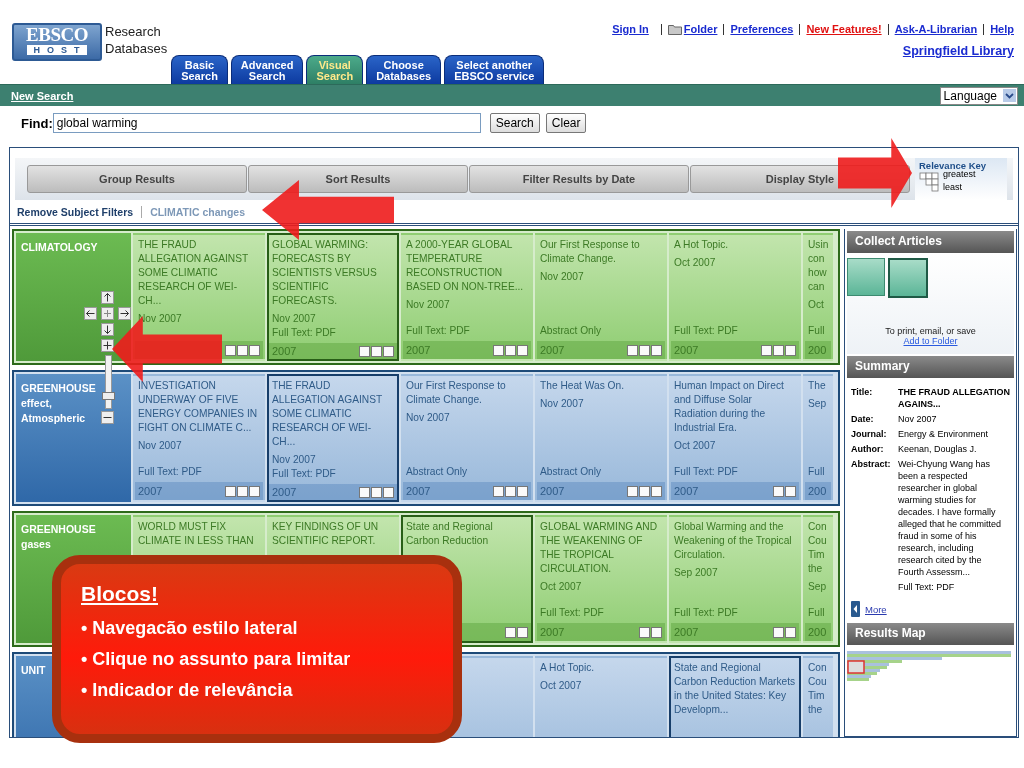 Image resolution: width=1024 pixels, height=768 pixels. What do you see at coordinates (120, 594) in the screenshot?
I see `callout-title: Blocos!` at bounding box center [120, 594].